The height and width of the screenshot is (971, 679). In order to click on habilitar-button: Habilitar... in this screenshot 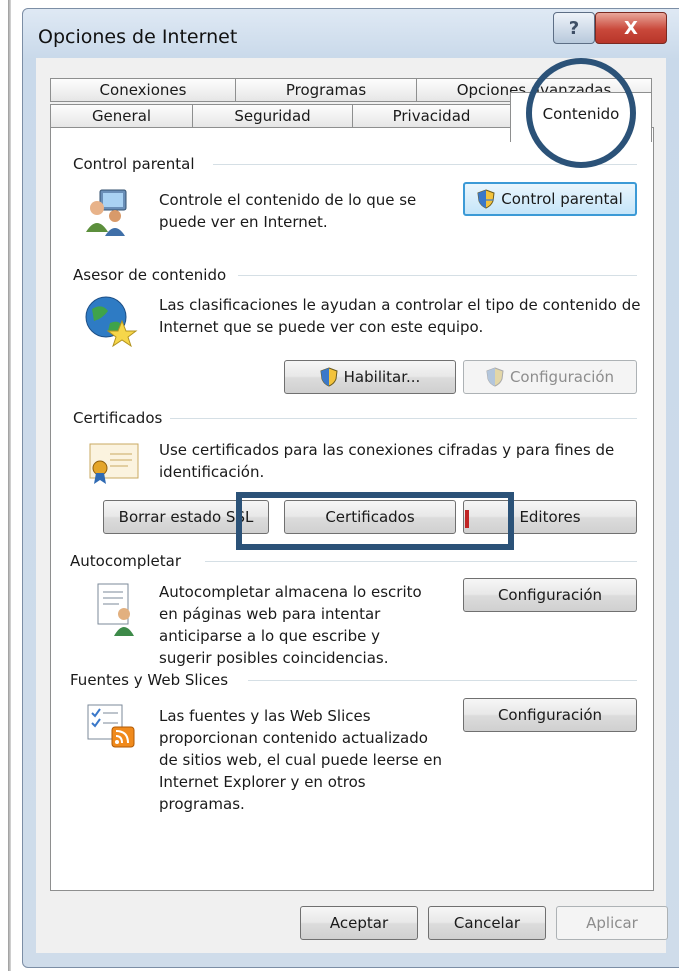, I will do `click(370, 377)`.